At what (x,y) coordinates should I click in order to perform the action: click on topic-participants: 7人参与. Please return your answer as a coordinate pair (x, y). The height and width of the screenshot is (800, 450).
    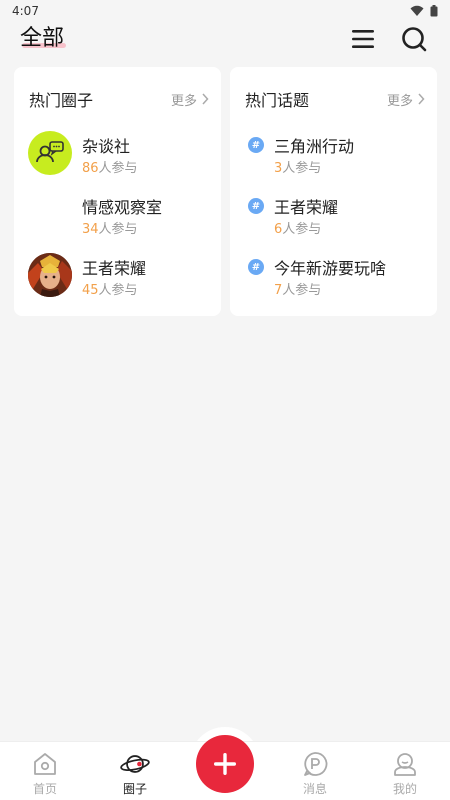
    Looking at the image, I should click on (297, 288).